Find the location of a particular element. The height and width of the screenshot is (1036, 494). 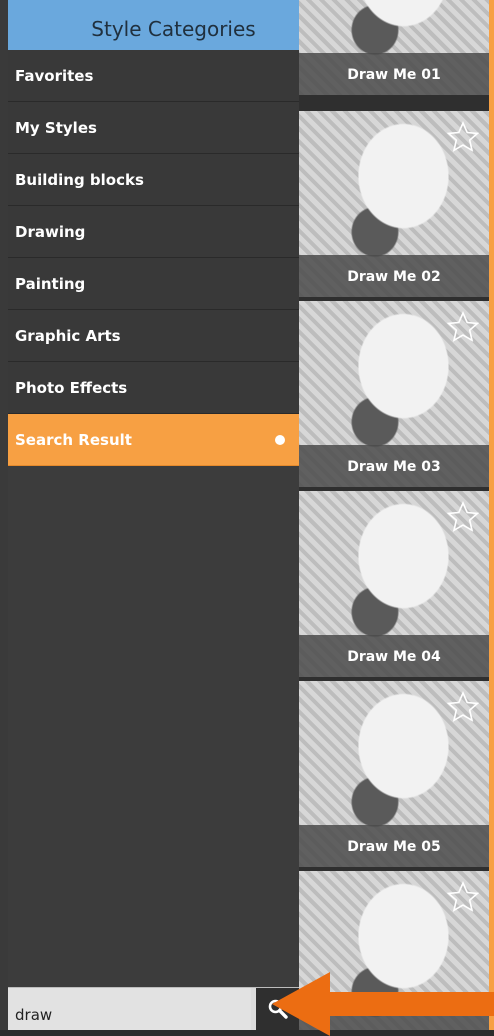

category-search-result: Search Result is located at coordinates (153, 440).